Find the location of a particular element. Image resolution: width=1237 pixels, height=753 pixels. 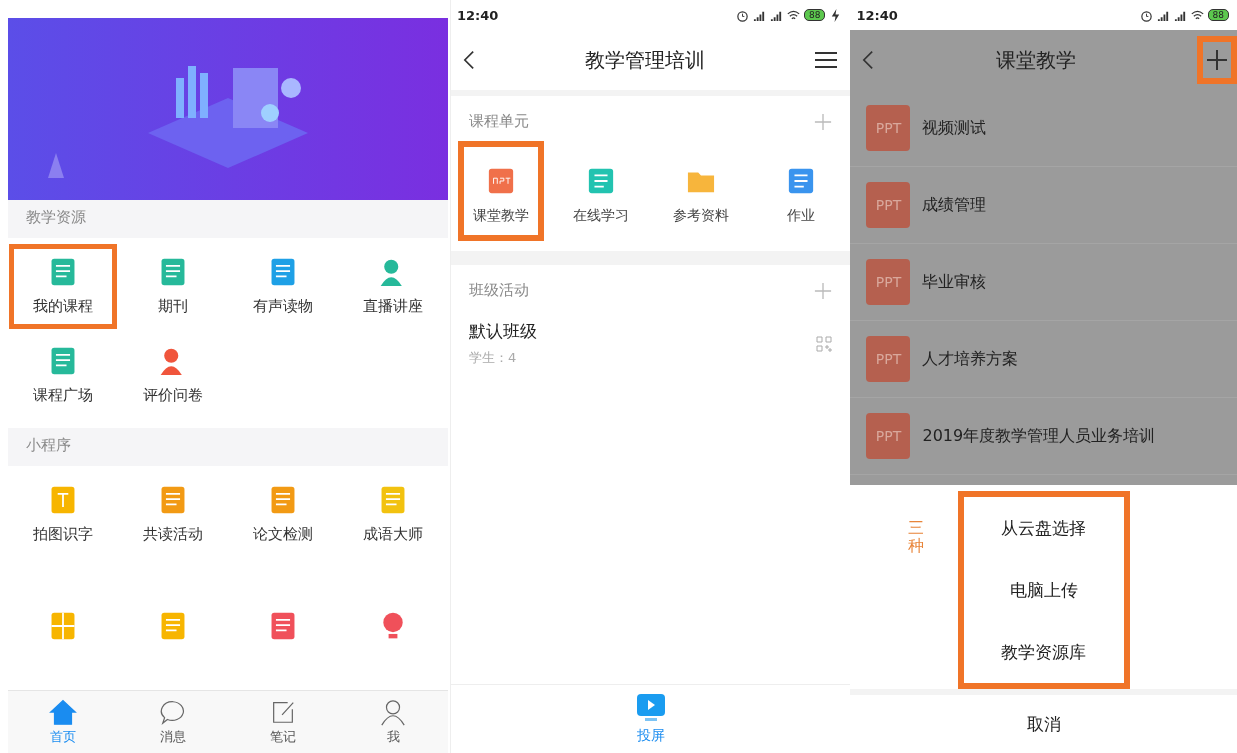

unit-item: 参考资料 is located at coordinates (700, 191).